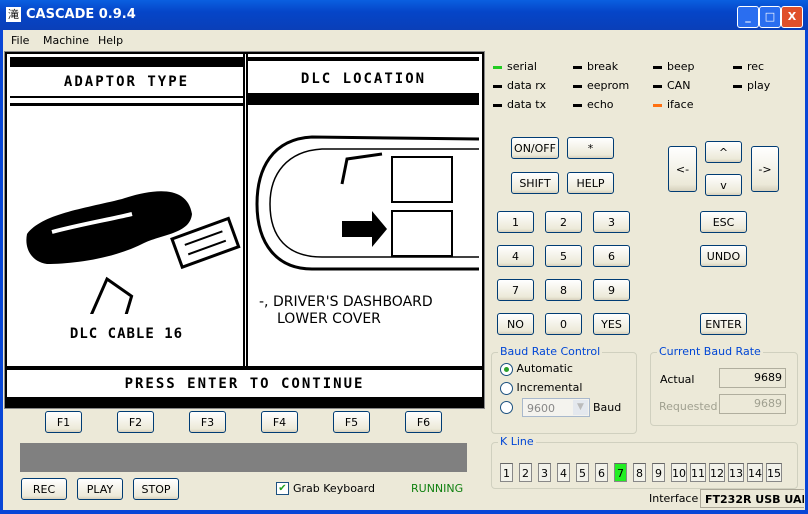 The height and width of the screenshot is (514, 808). Describe the element at coordinates (698, 472) in the screenshot. I see `k-line-11-toggle: 11` at that location.